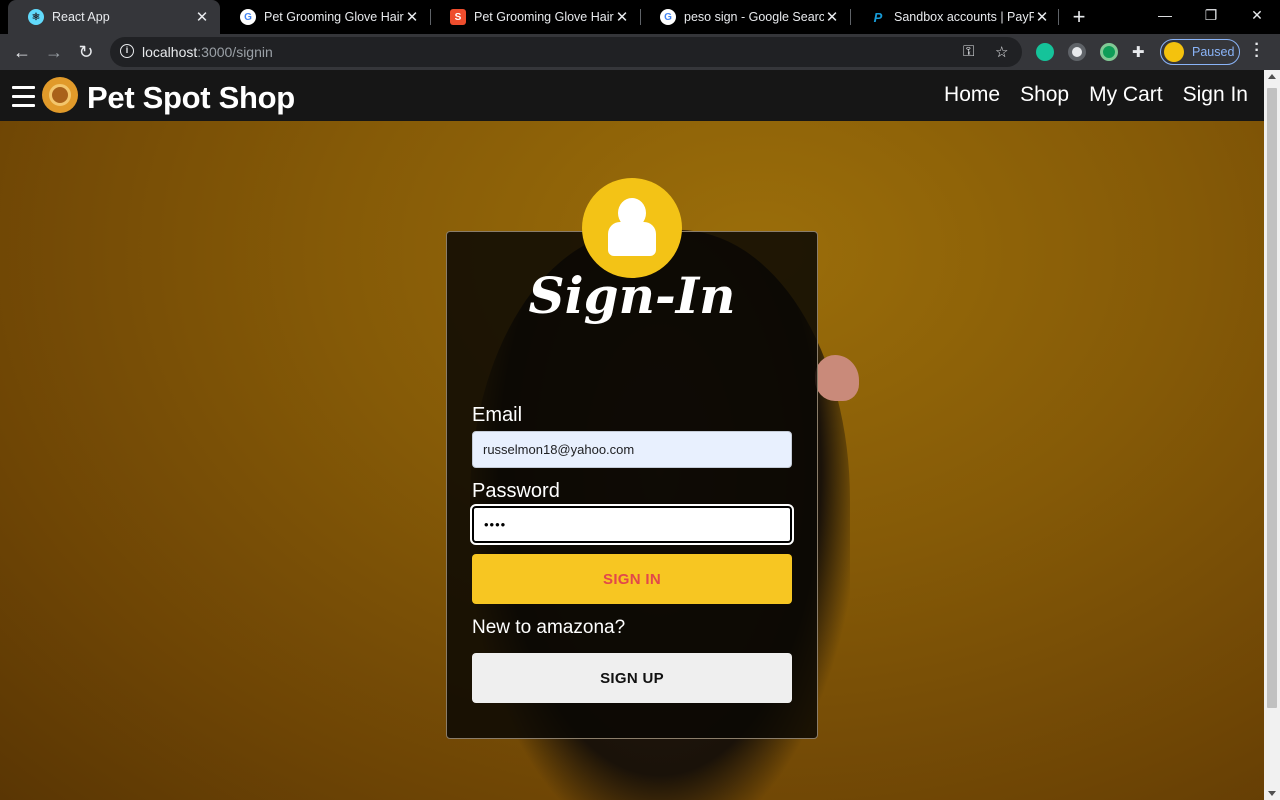  What do you see at coordinates (1001, 52) in the screenshot?
I see `bookmark-star-icon: ☆` at bounding box center [1001, 52].